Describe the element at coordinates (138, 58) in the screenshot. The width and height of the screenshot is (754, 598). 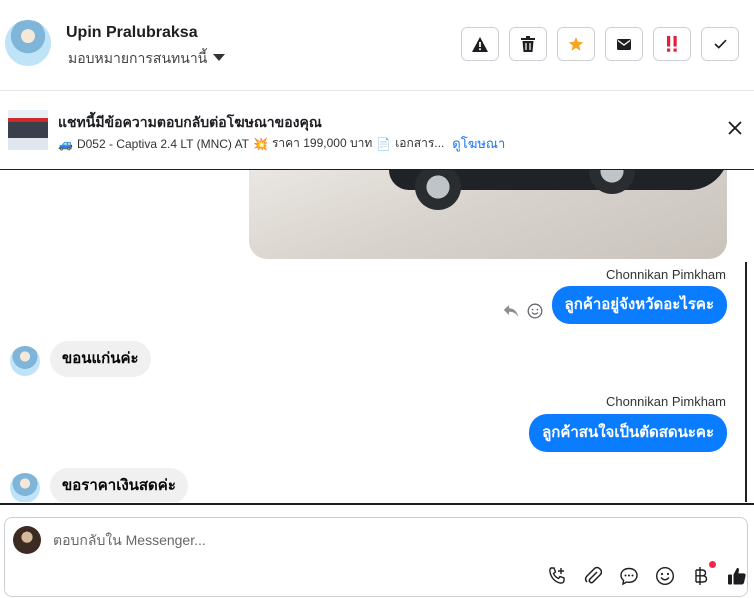
I see `assign-label: มอบหมายการสนทนานี้` at that location.